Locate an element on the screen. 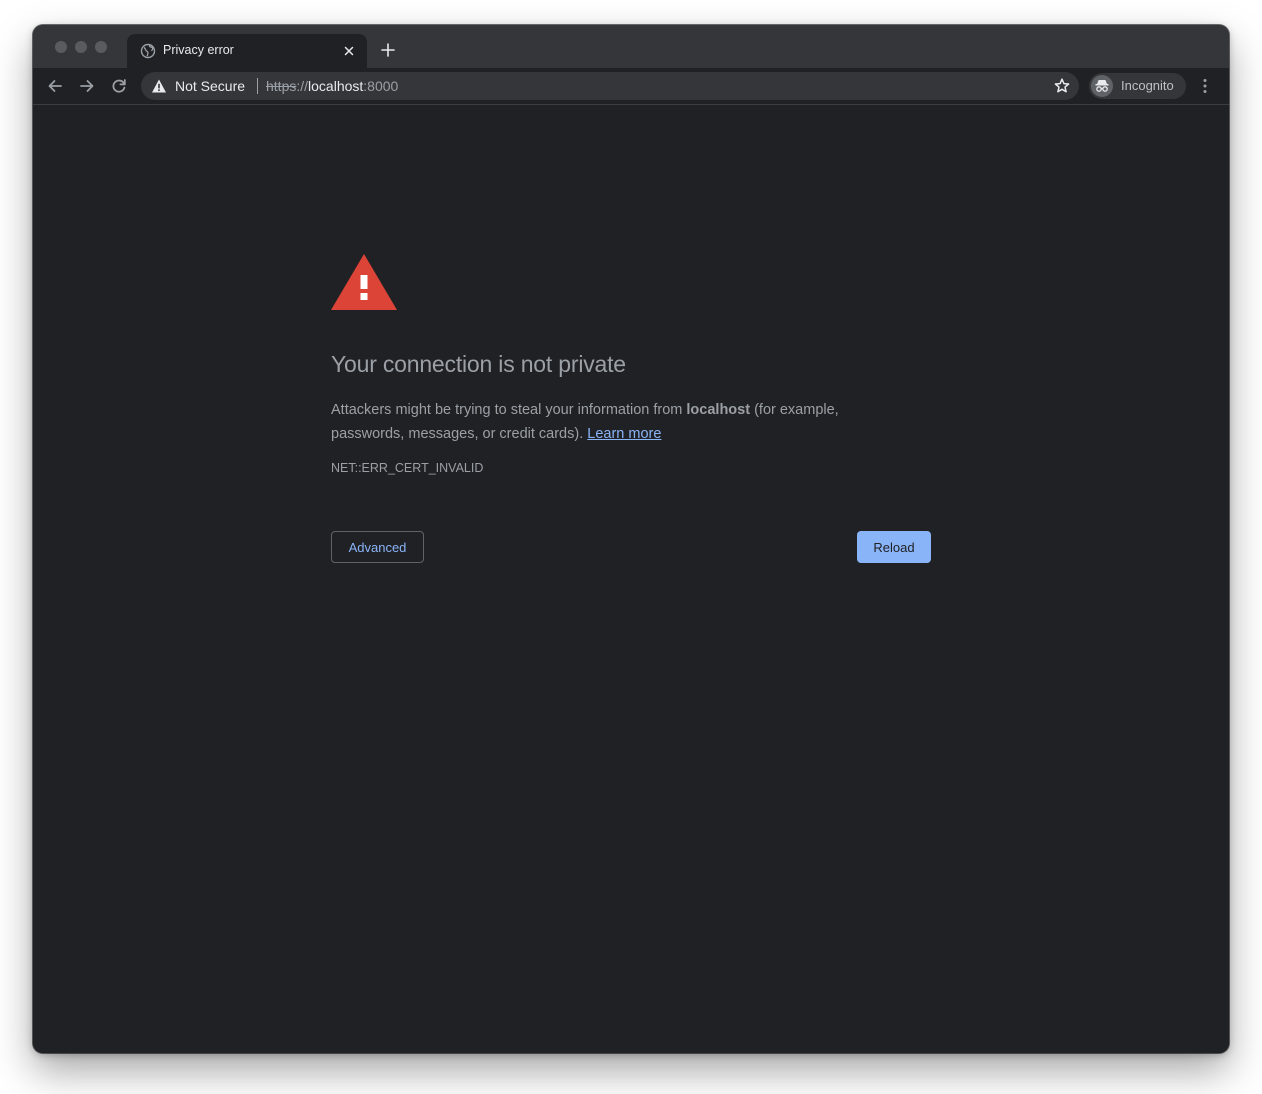 The image size is (1262, 1094). active-tab: Privacy error is located at coordinates (247, 51).